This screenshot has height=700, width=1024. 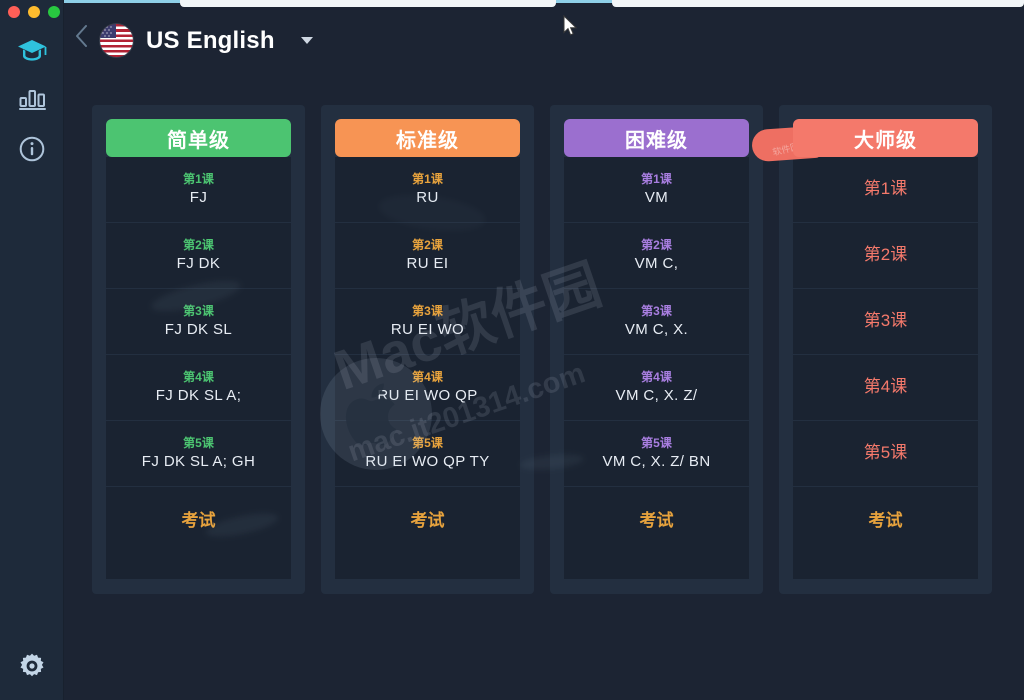 I want to click on traffic-lights, so click(x=34, y=12).